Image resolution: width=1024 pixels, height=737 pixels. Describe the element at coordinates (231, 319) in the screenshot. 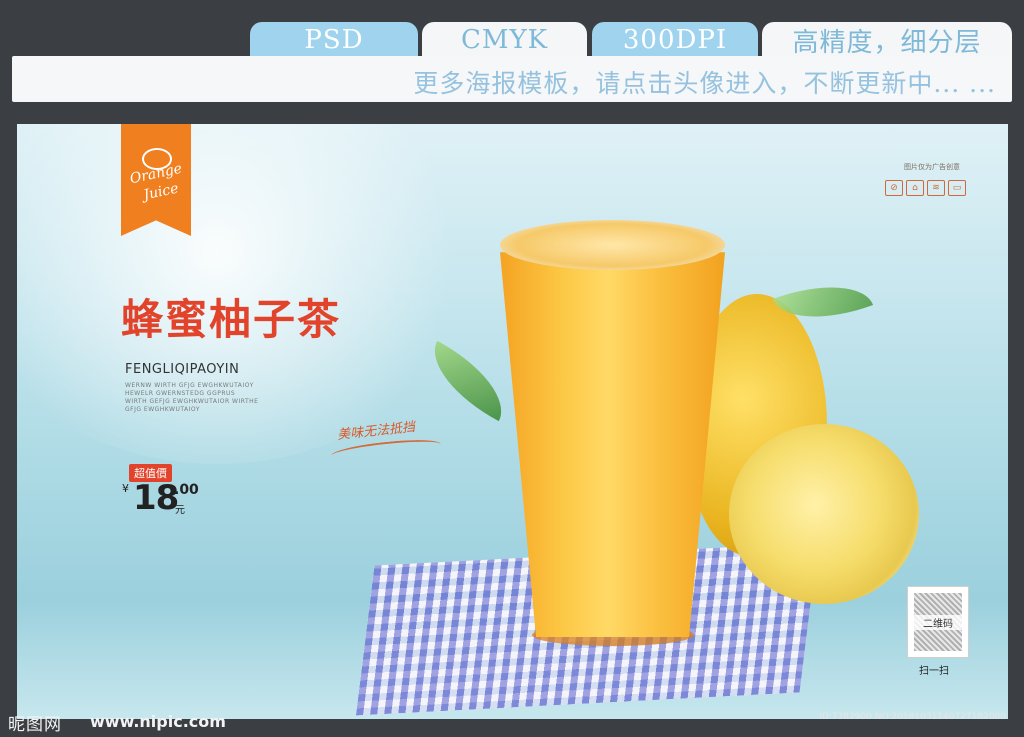

I see `product-title: 蜂蜜柚子茶` at that location.